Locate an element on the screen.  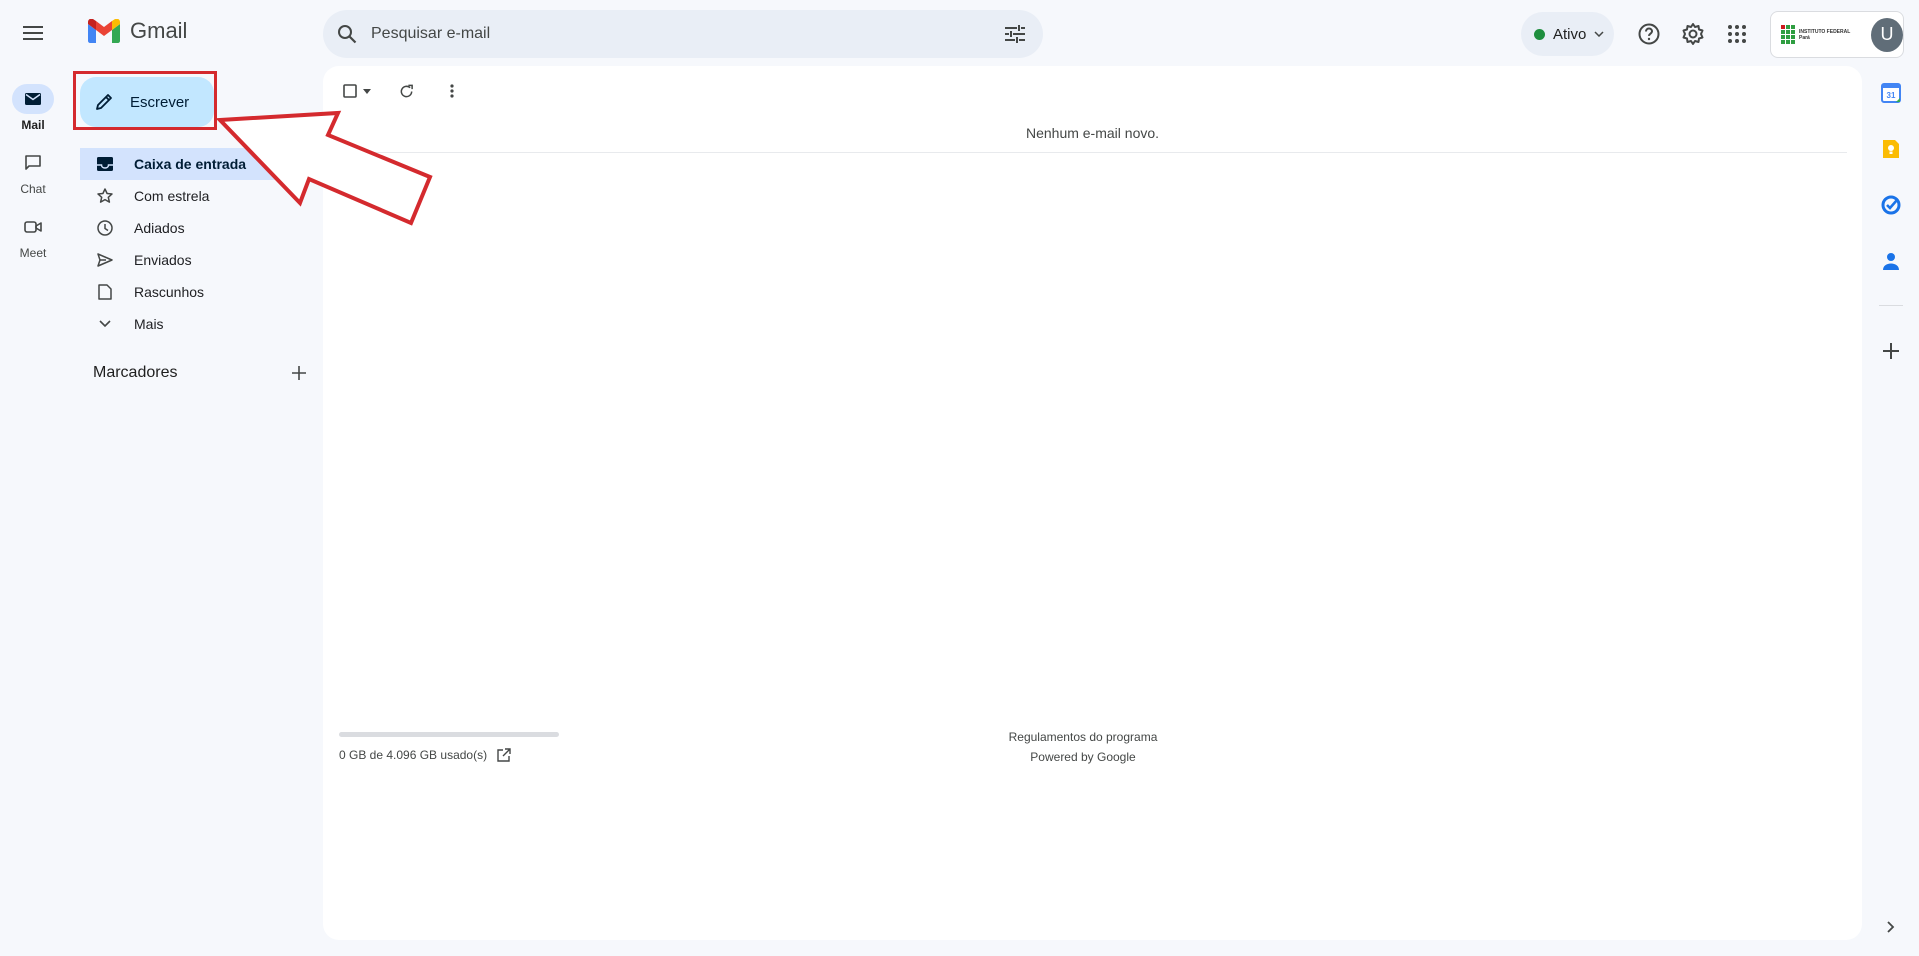
contacts-app-button is located at coordinates (1891, 261).